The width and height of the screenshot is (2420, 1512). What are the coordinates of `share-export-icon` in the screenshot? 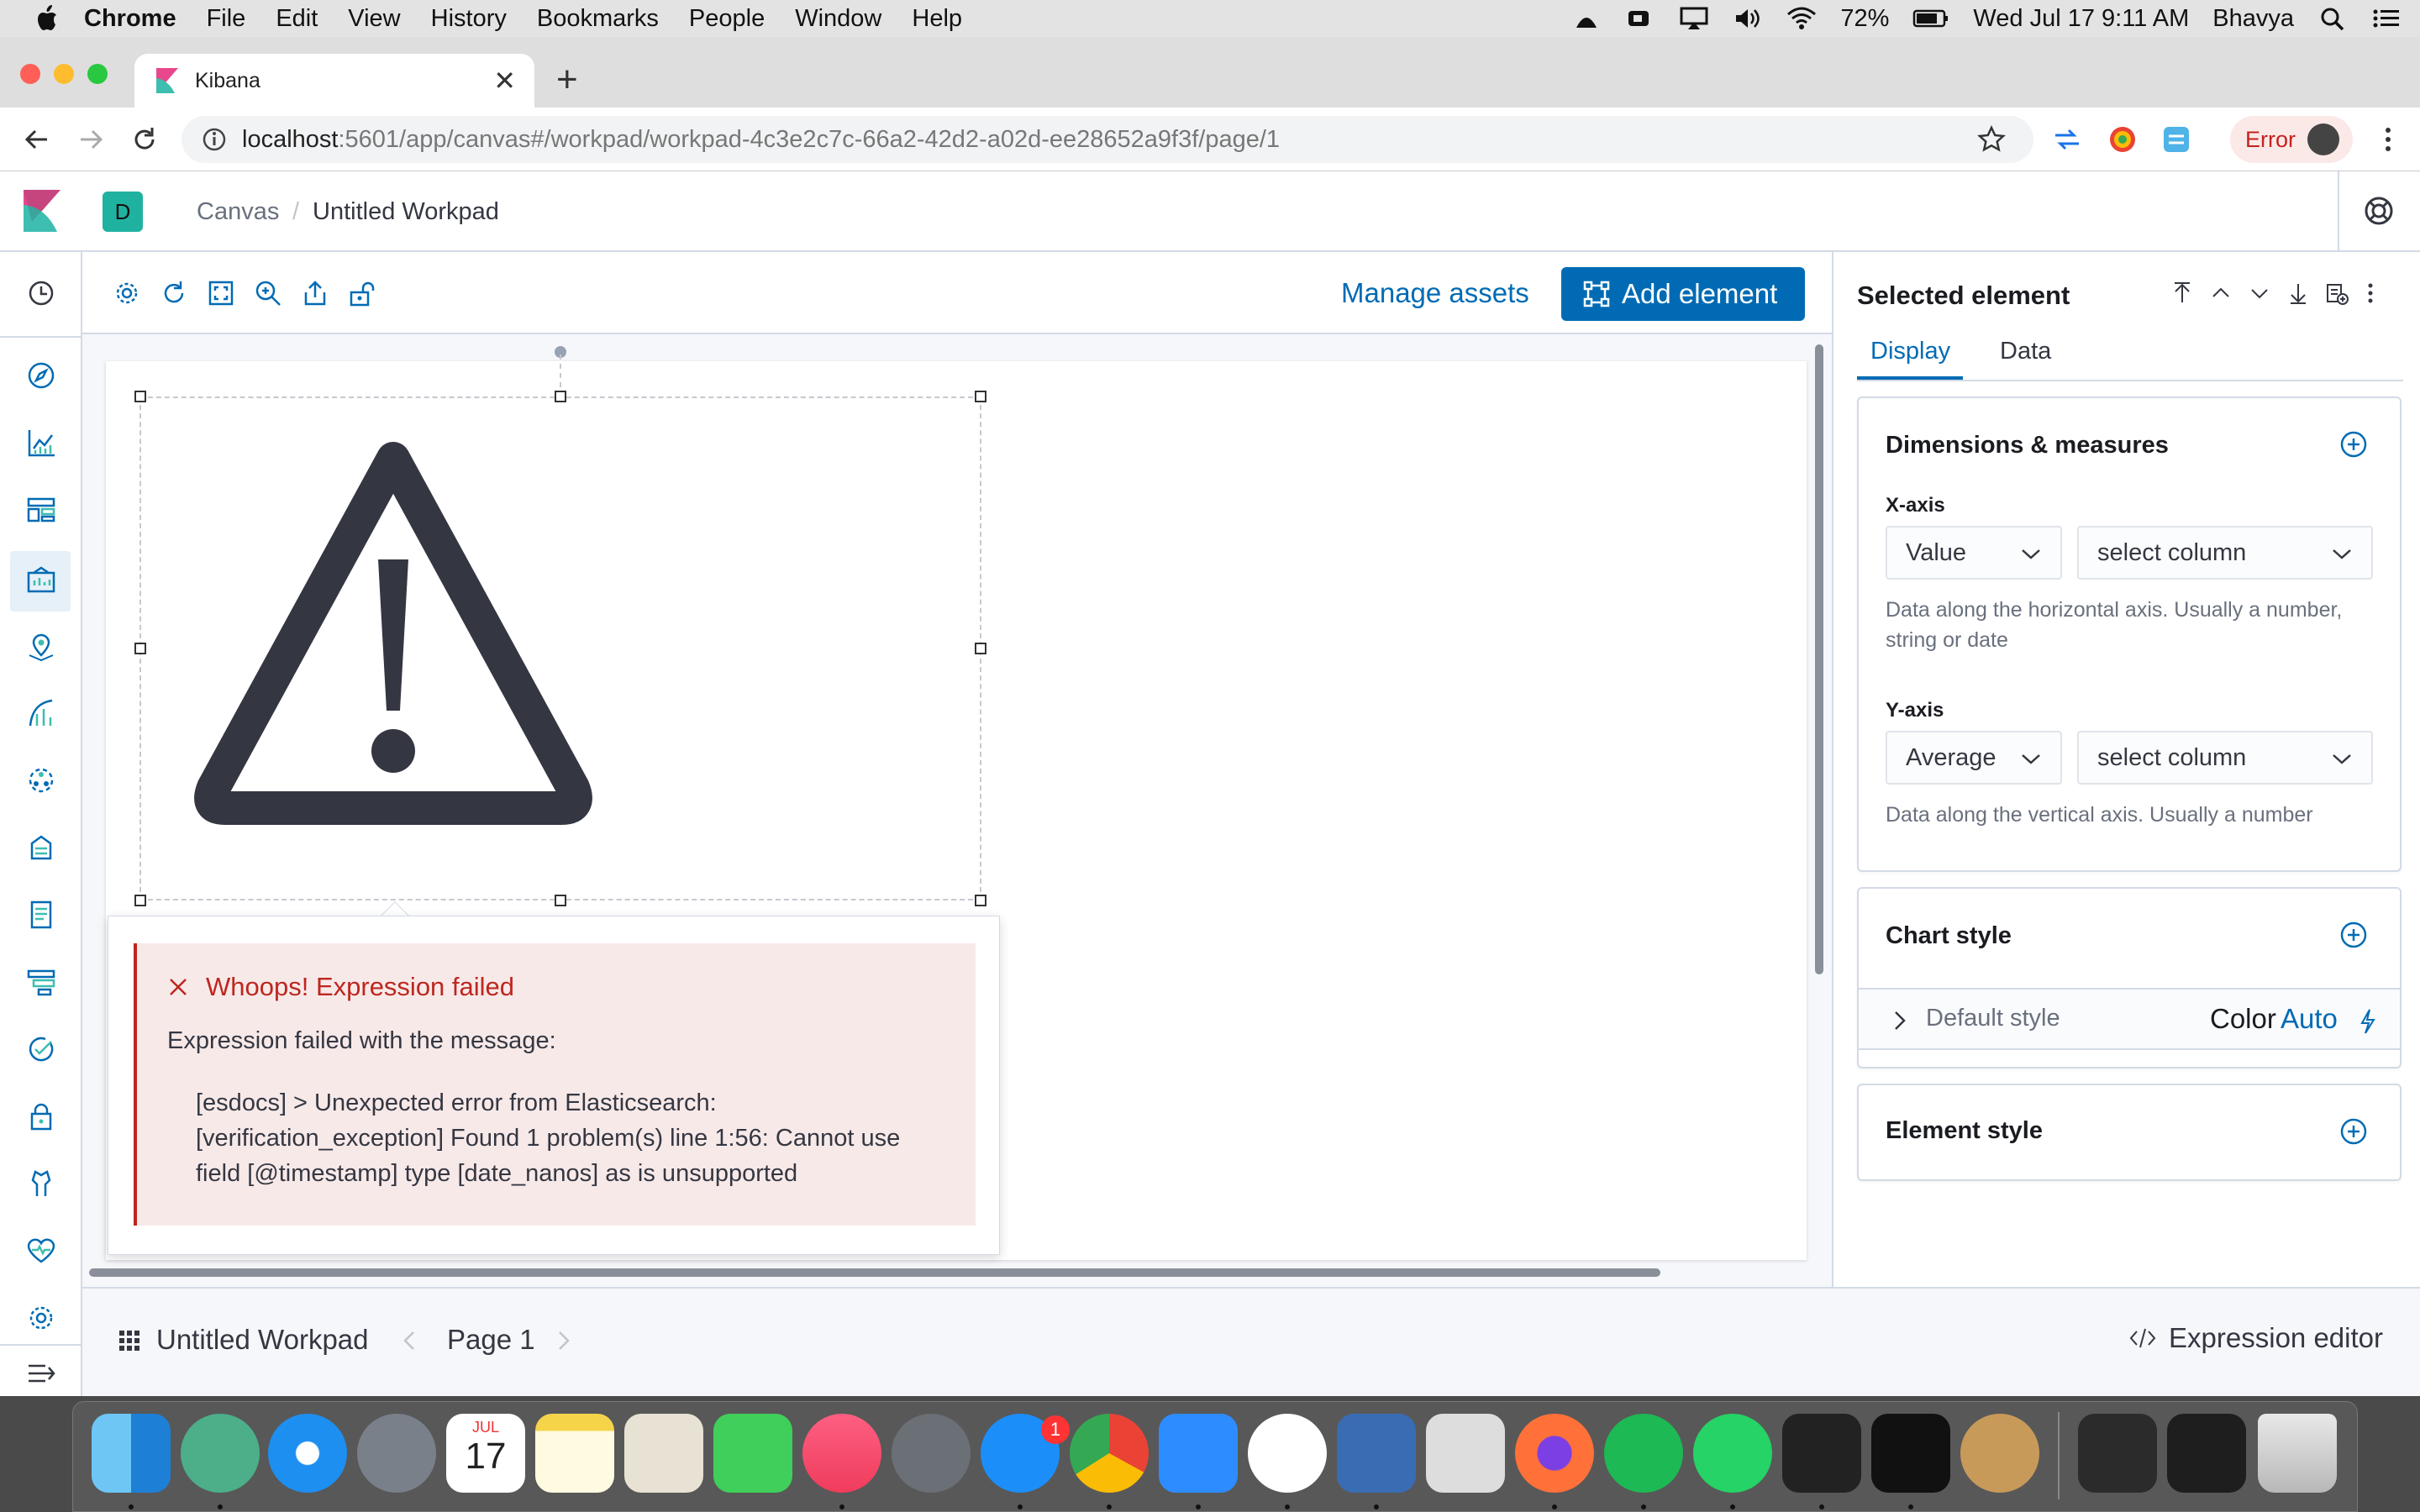 It's located at (315, 293).